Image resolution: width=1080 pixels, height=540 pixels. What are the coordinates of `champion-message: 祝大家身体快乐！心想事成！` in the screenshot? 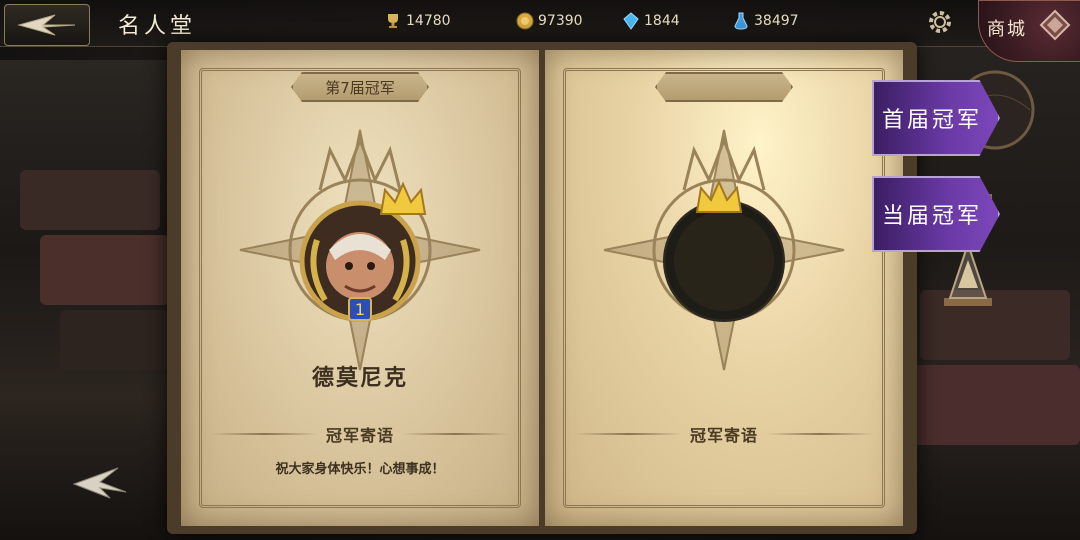 It's located at (360, 469).